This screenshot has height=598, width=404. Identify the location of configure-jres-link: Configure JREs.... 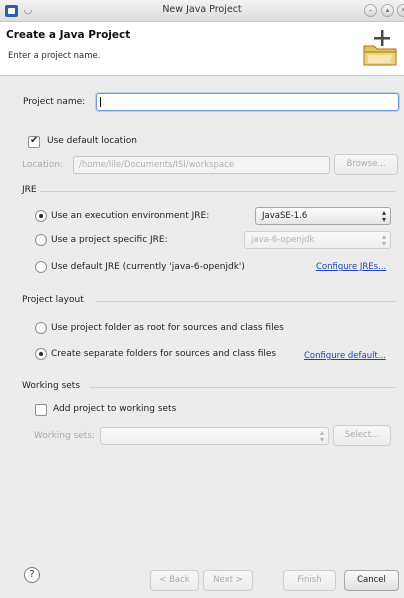
(351, 267).